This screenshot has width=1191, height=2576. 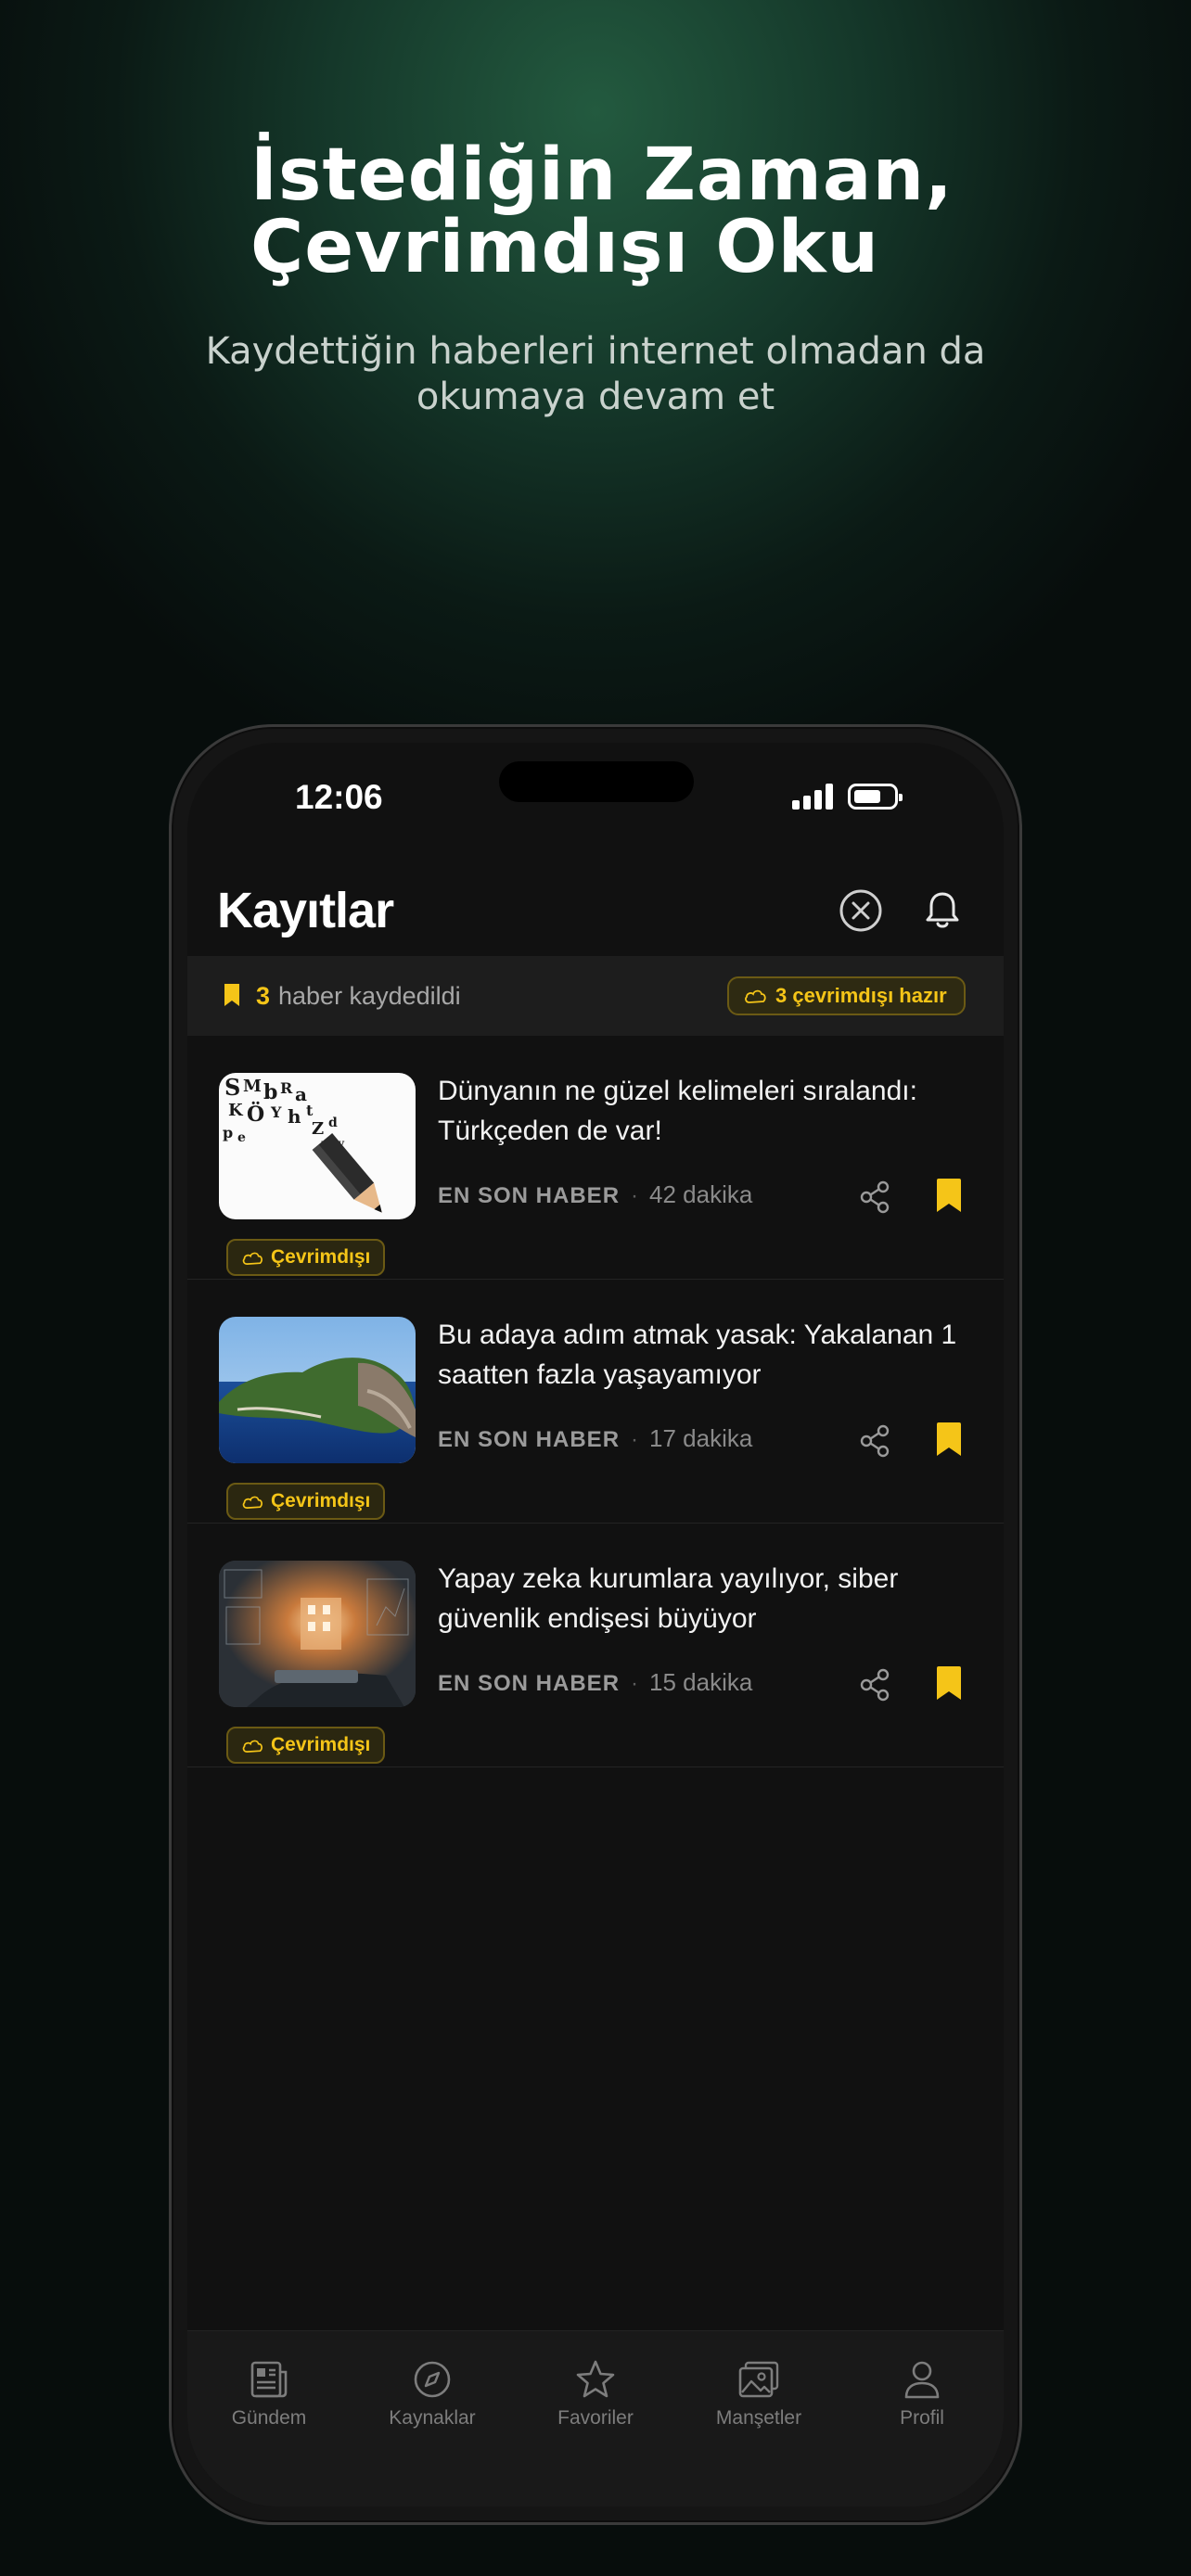 What do you see at coordinates (595, 1158) in the screenshot?
I see `list-item: SM bR aK ÖY ht pe Zd rv` at bounding box center [595, 1158].